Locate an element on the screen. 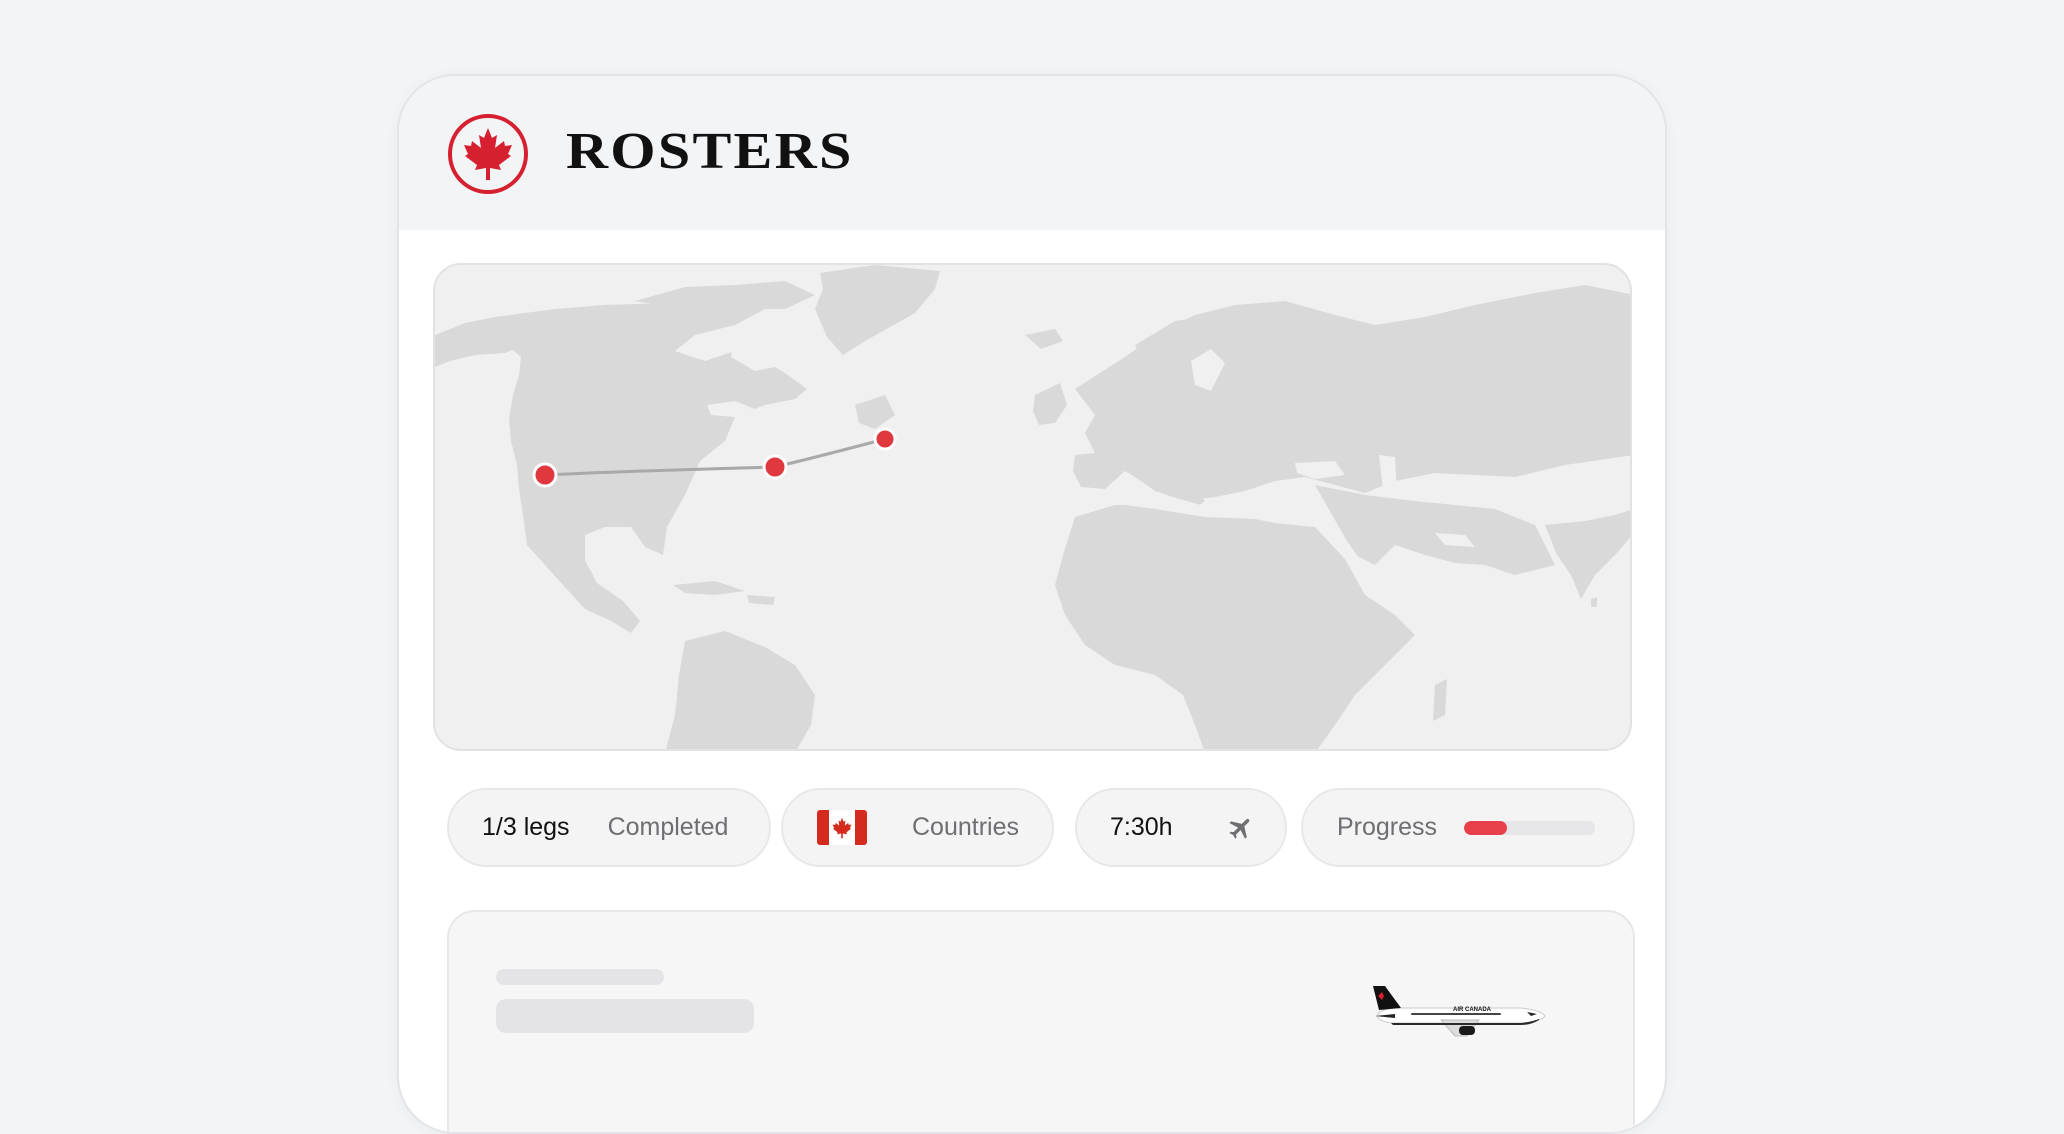 This screenshot has height=1134, width=2064. land-greenland is located at coordinates (877, 310).